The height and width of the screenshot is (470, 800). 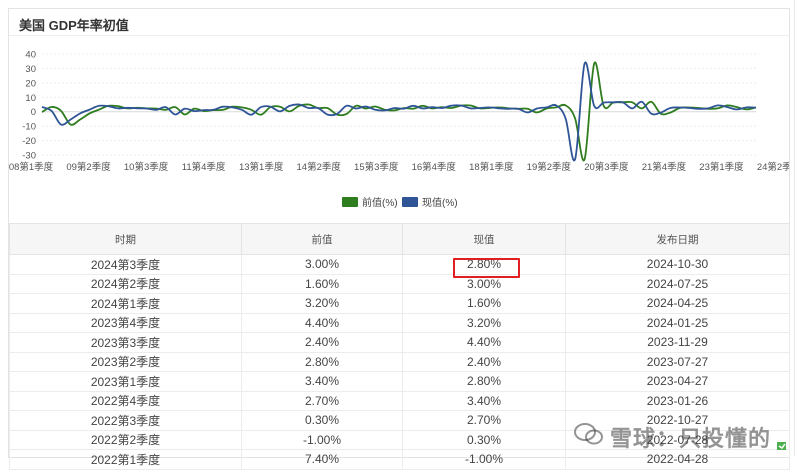 What do you see at coordinates (322, 283) in the screenshot?
I see `cell-previous: 1.60%` at bounding box center [322, 283].